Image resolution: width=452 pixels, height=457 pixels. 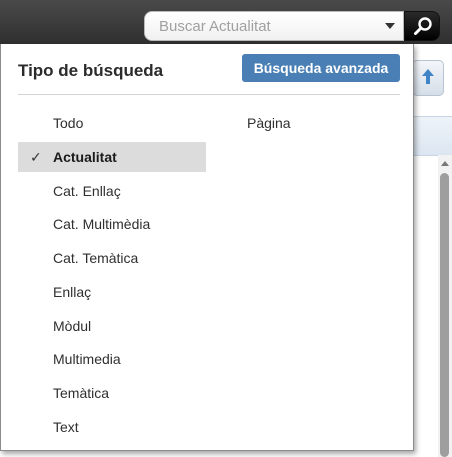 What do you see at coordinates (81, 393) in the screenshot?
I see `option-label: Temàtica` at bounding box center [81, 393].